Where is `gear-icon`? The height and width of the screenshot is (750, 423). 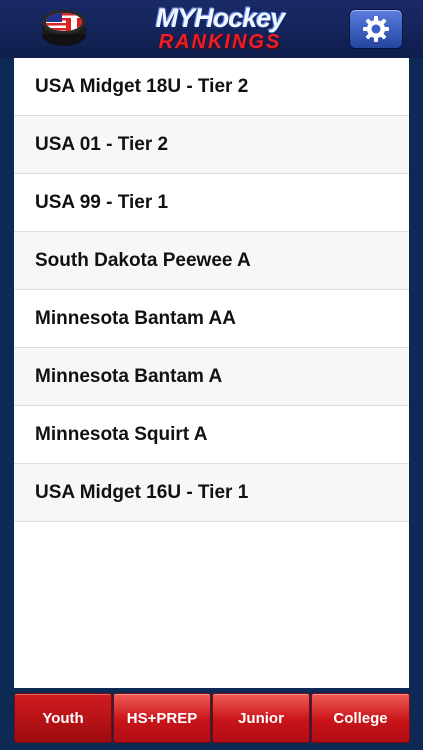 gear-icon is located at coordinates (376, 29).